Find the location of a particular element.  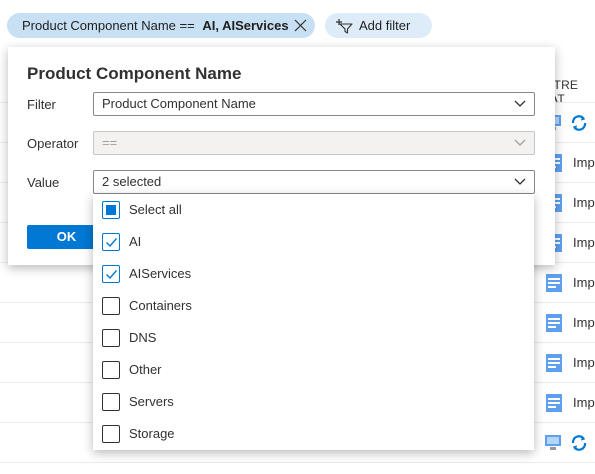

option-other: Other is located at coordinates (313, 370).